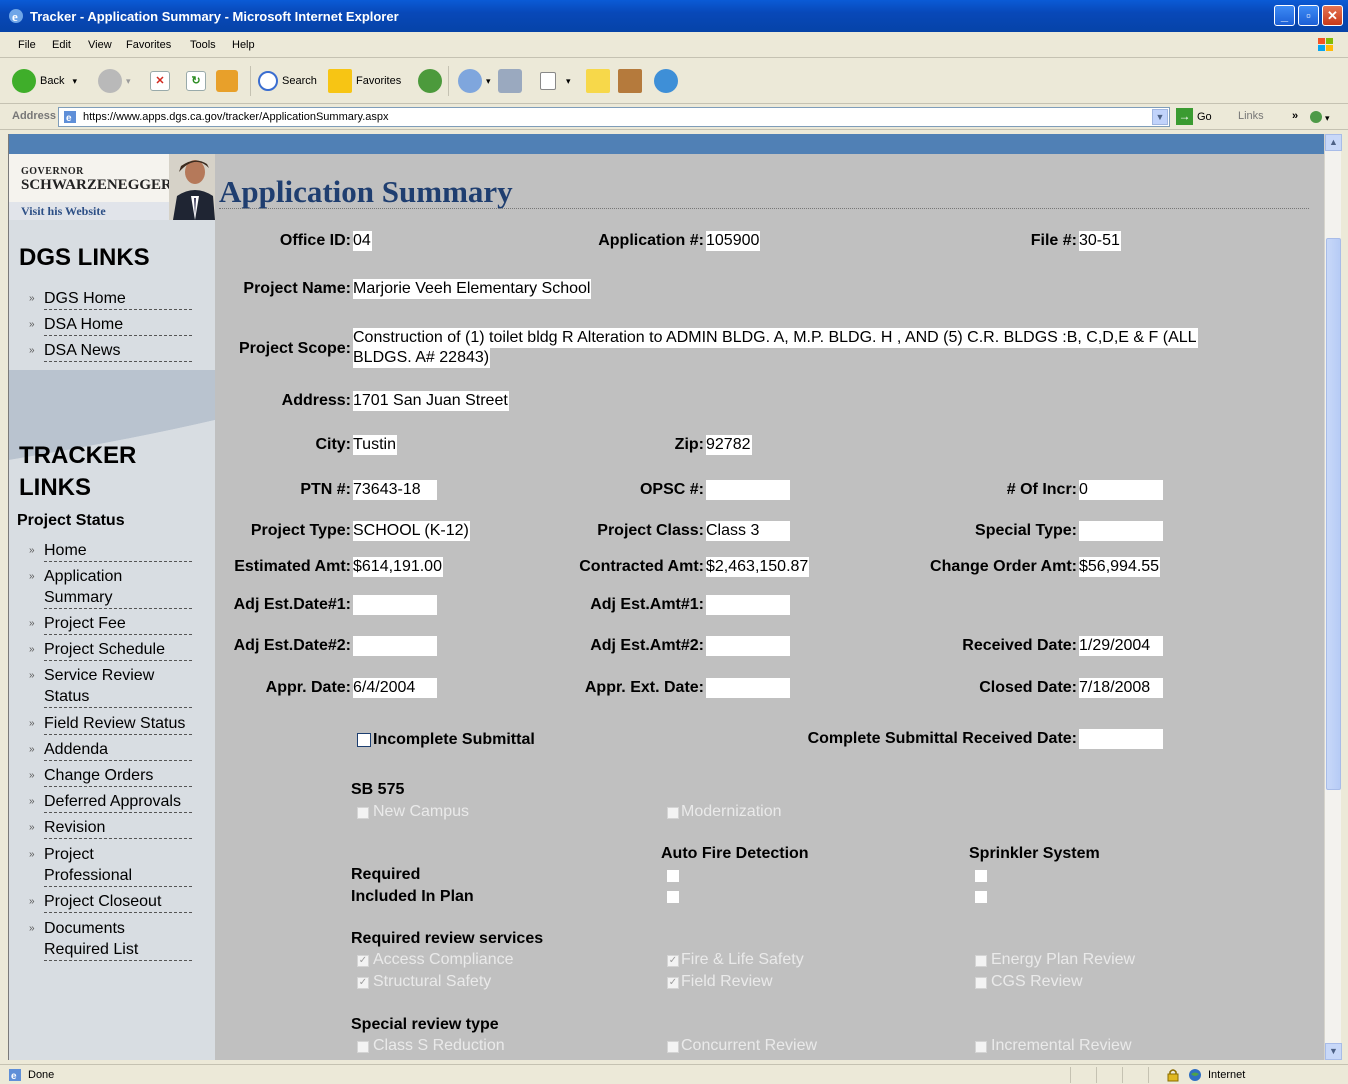 The image size is (1348, 1084). What do you see at coordinates (116, 865) in the screenshot?
I see `sidebar-link-project-professional: » Project Professional` at bounding box center [116, 865].